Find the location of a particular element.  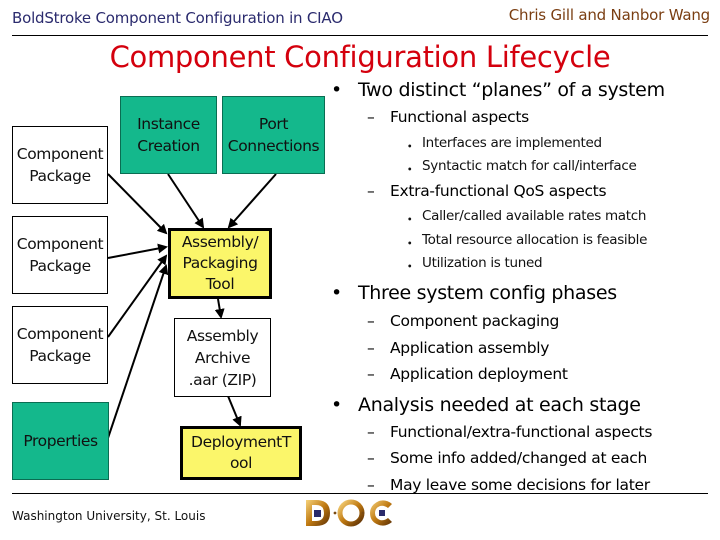

arrow-port-to-tool is located at coordinates (252, 201).